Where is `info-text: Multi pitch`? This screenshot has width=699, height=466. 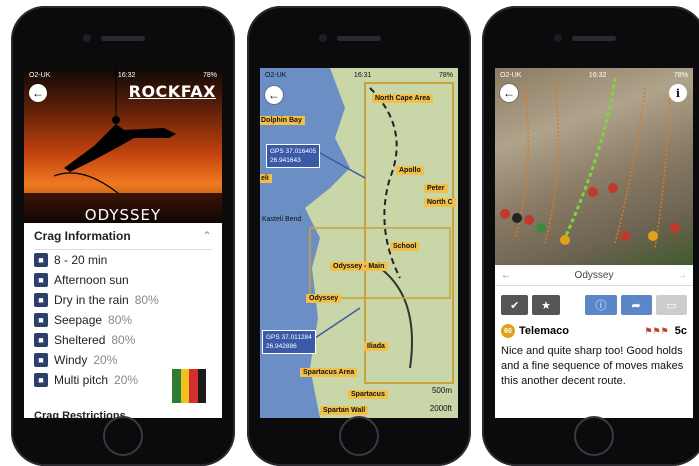 info-text: Multi pitch is located at coordinates (81, 380).